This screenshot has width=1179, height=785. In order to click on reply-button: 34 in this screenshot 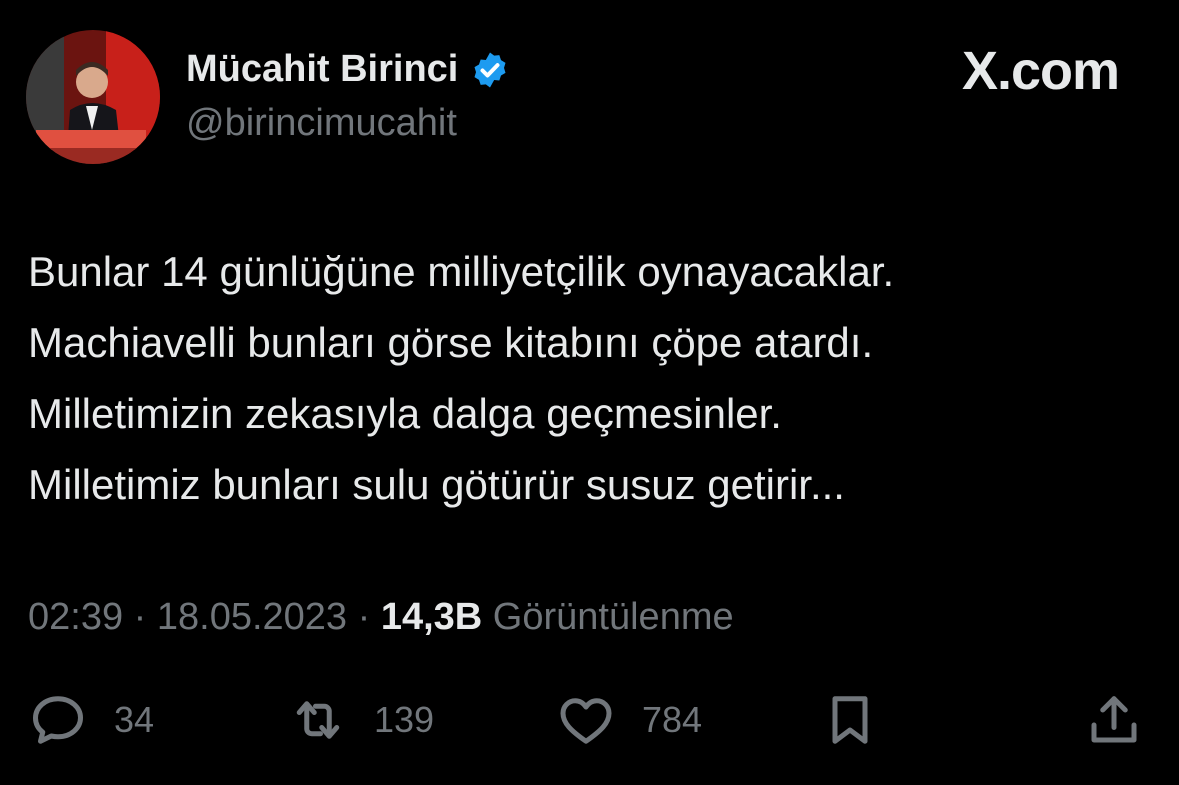, I will do `click(91, 720)`.